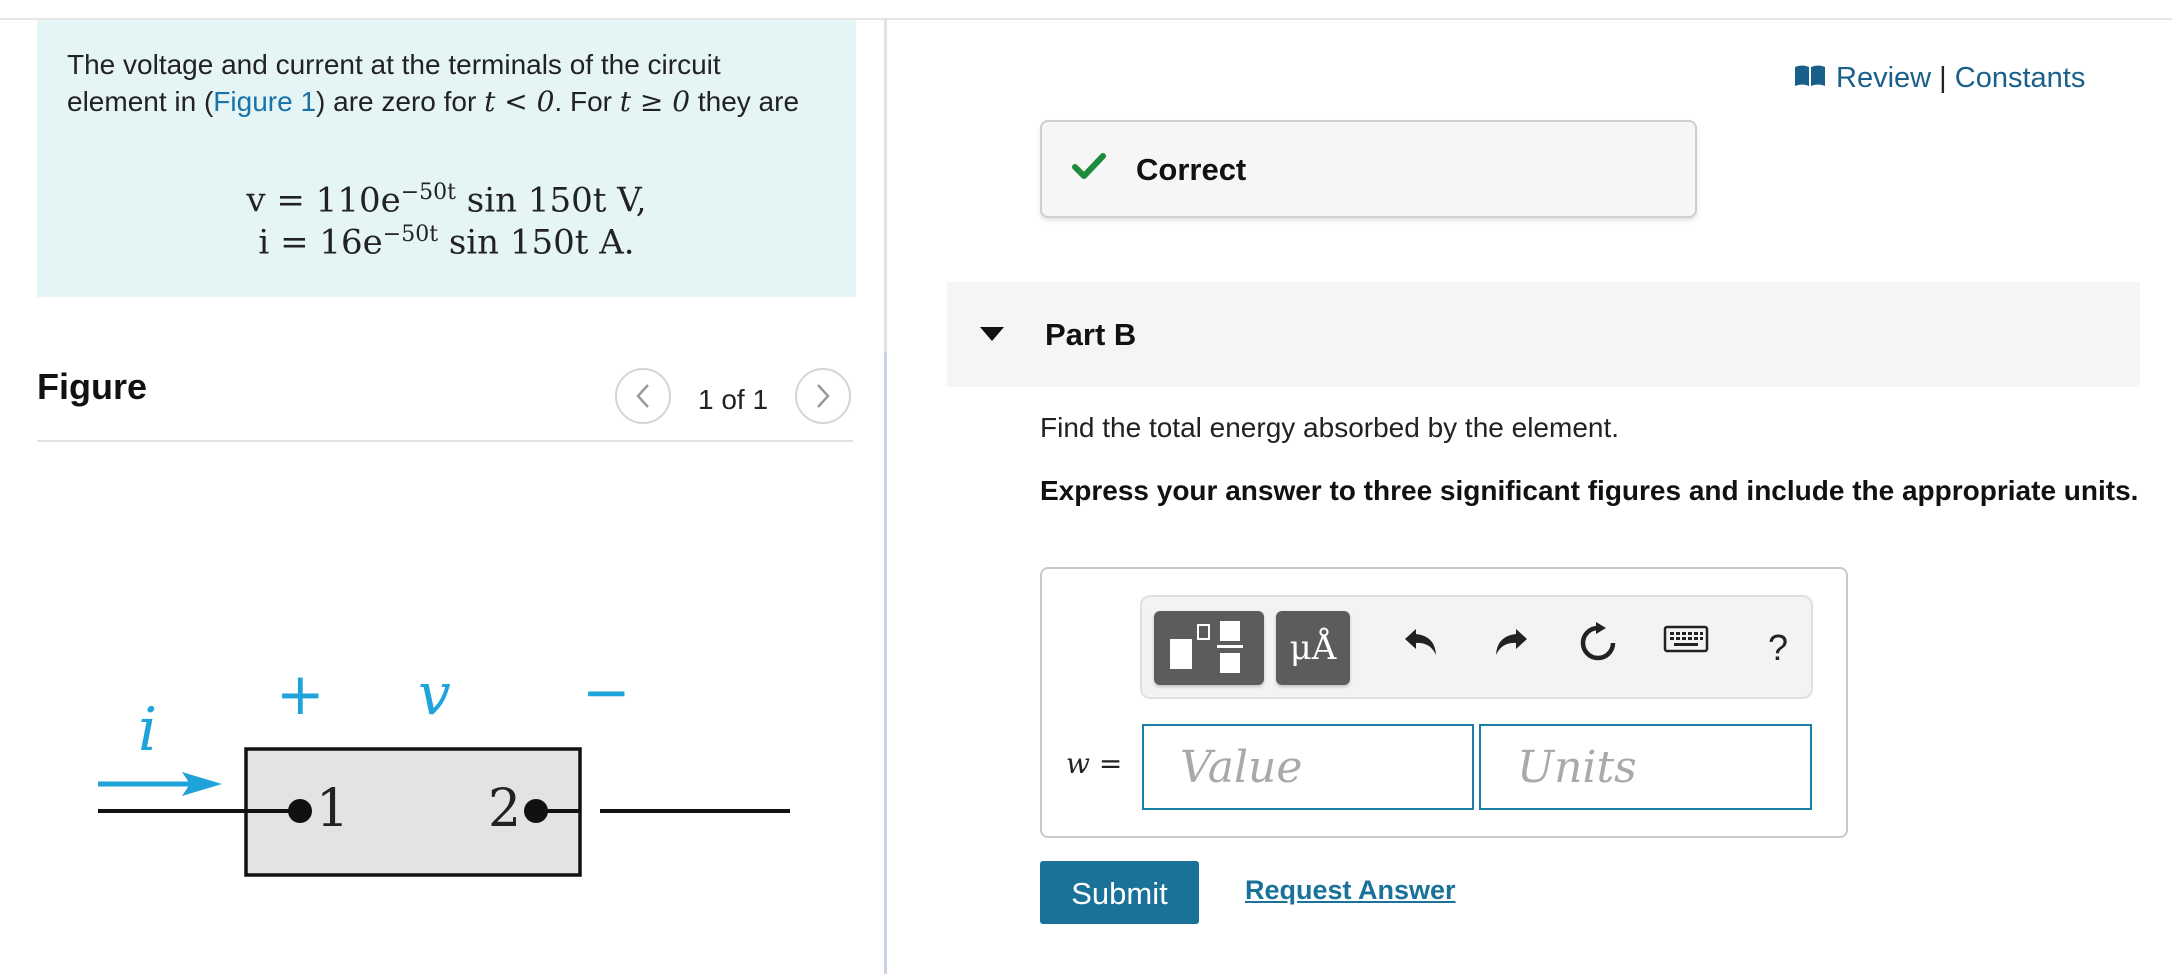  I want to click on feedback-correct: Correct, so click(1368, 169).